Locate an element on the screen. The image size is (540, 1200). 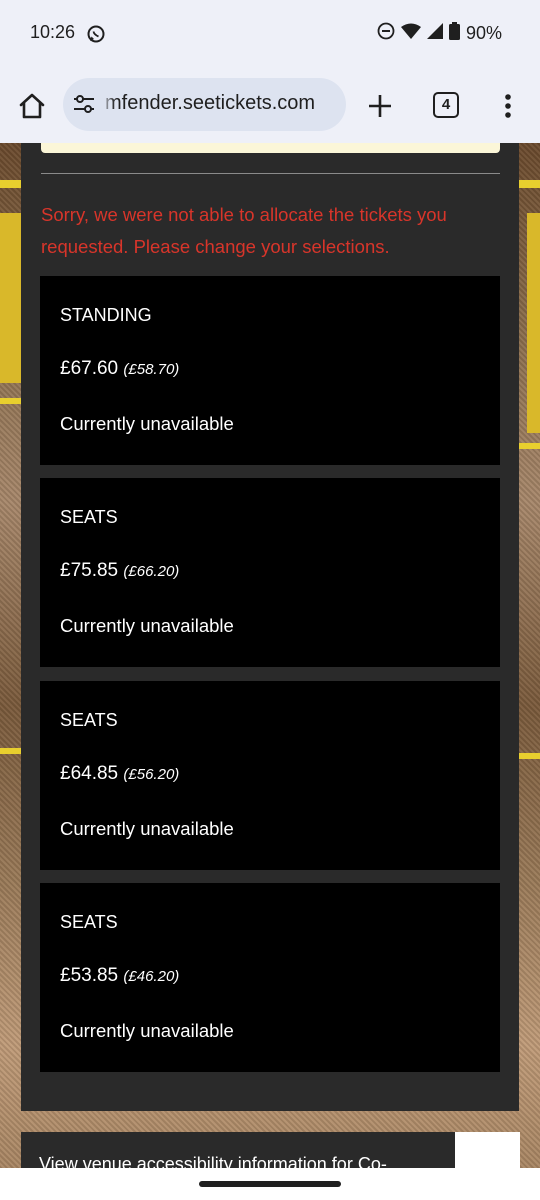
ticket-fee-note: (£46.20) is located at coordinates (151, 976).